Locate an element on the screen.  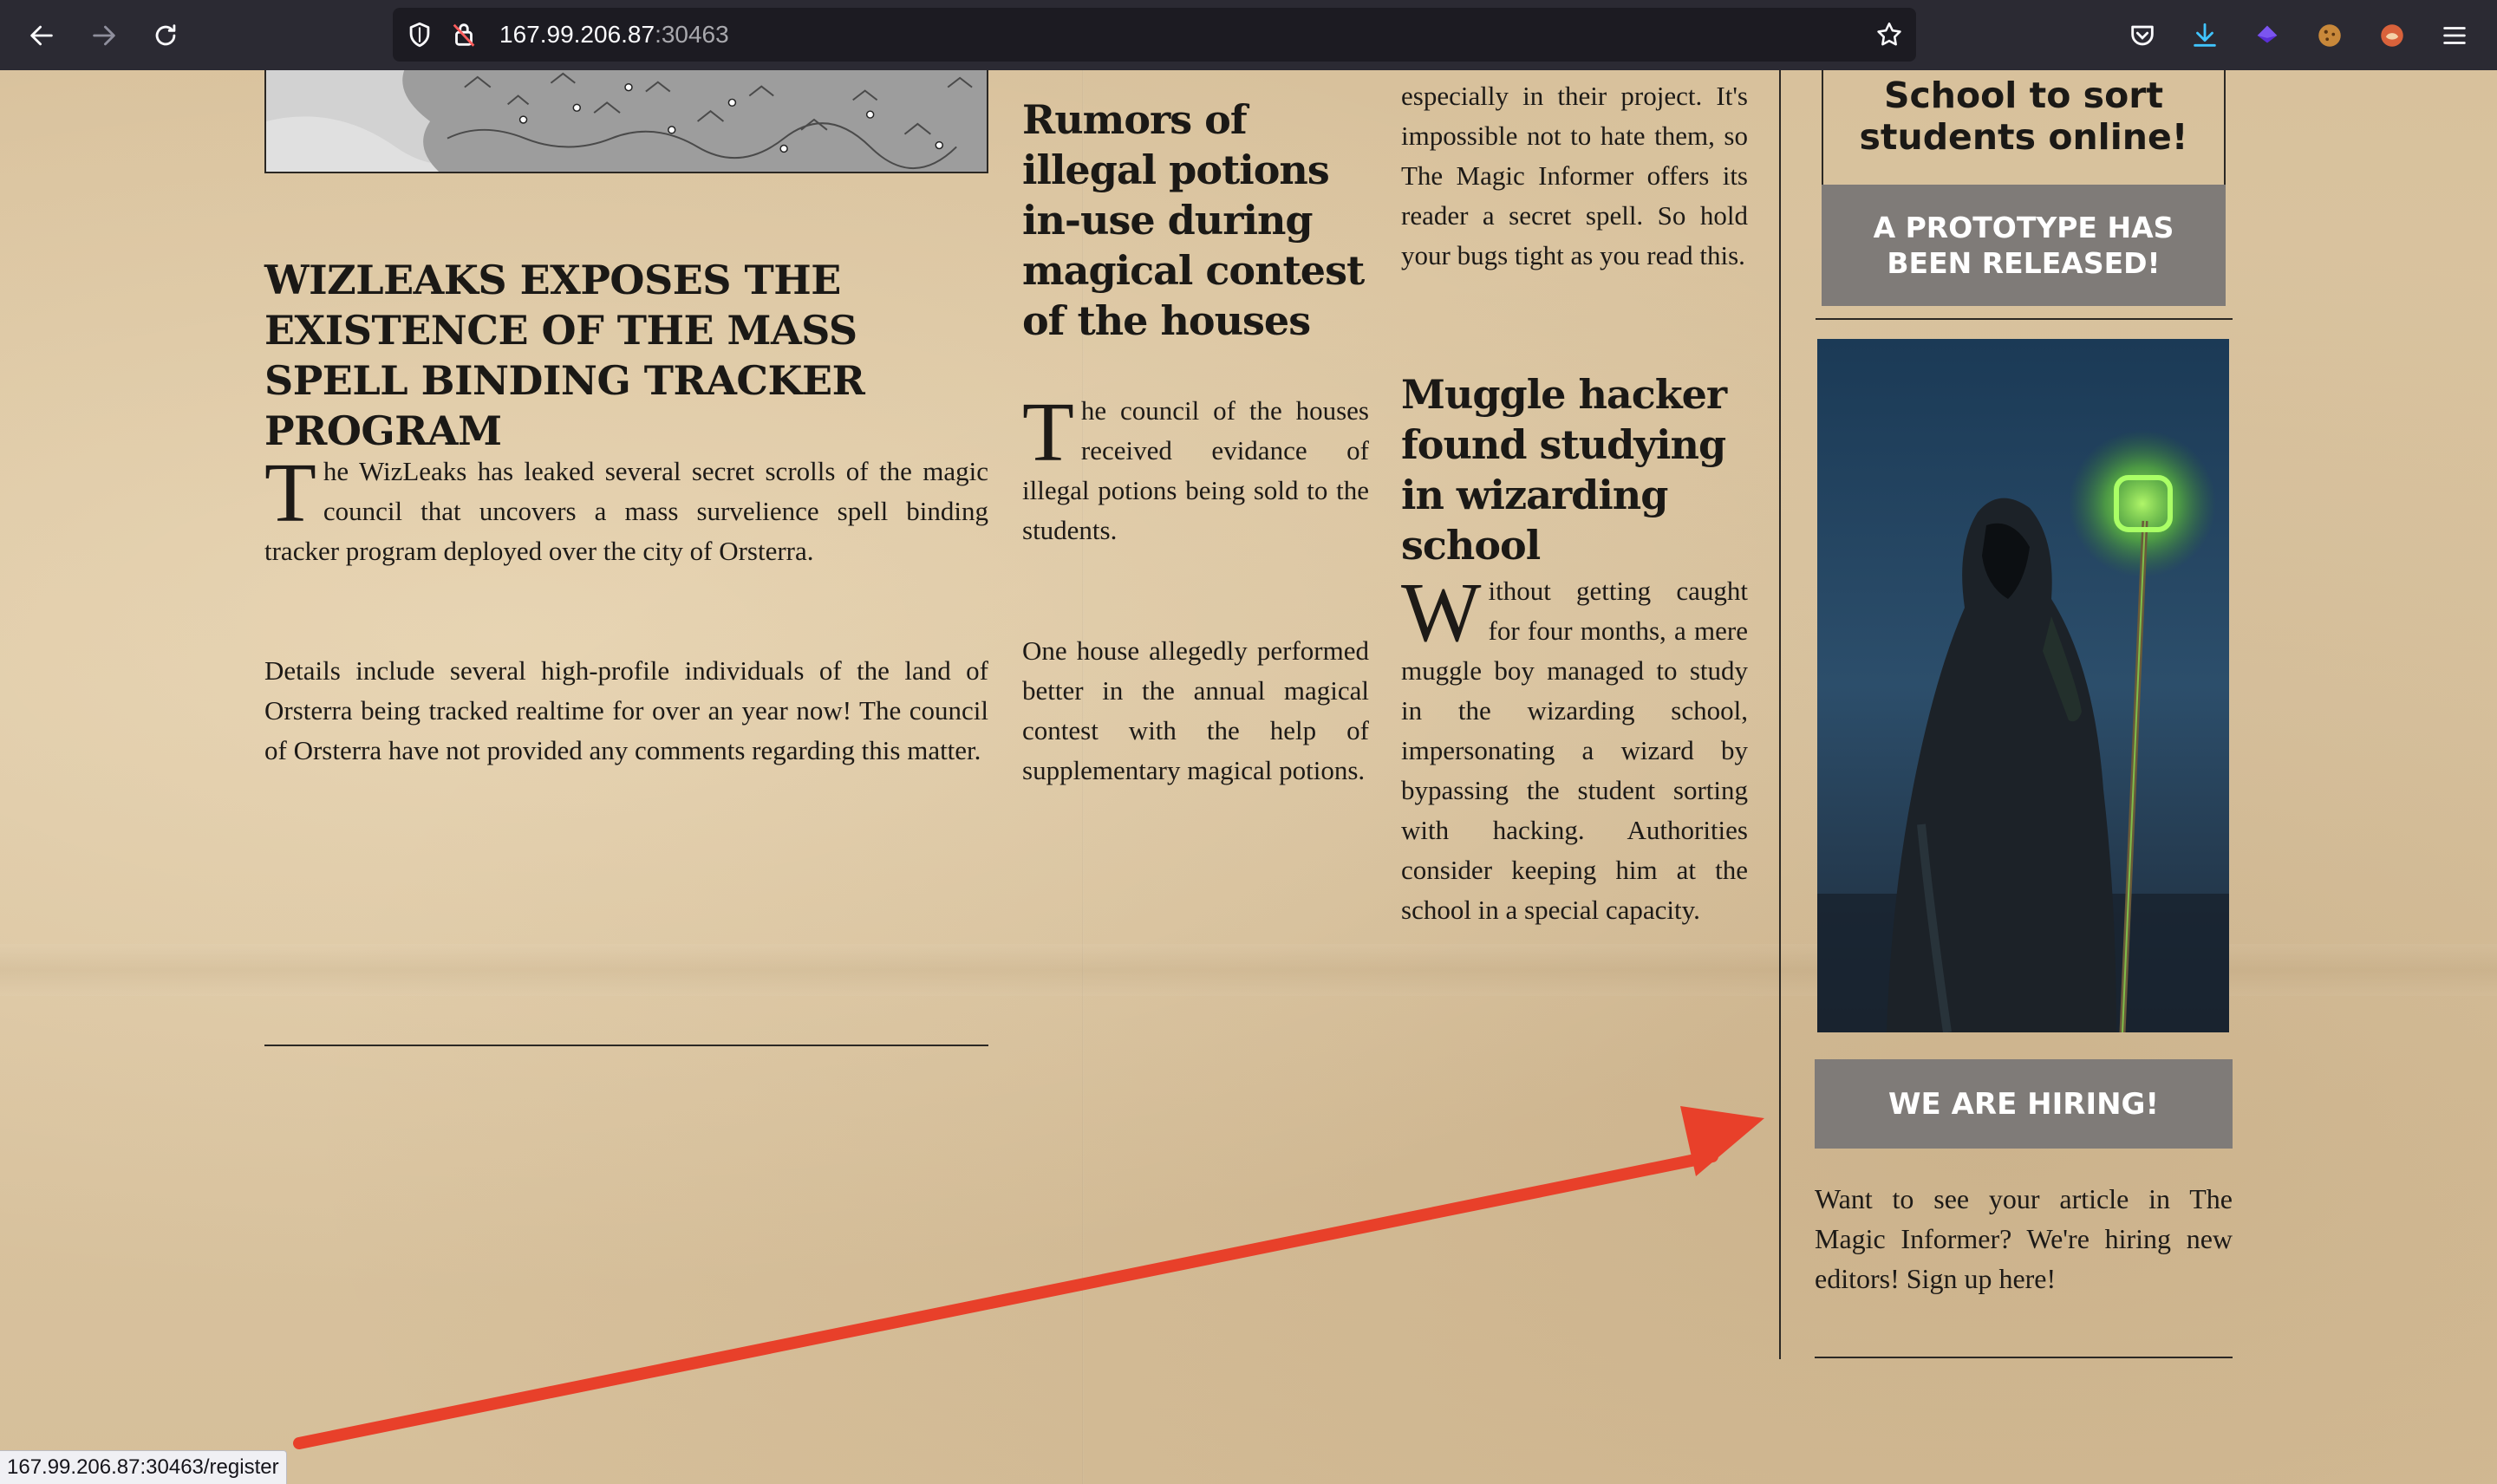
forward-icon is located at coordinates (104, 35).